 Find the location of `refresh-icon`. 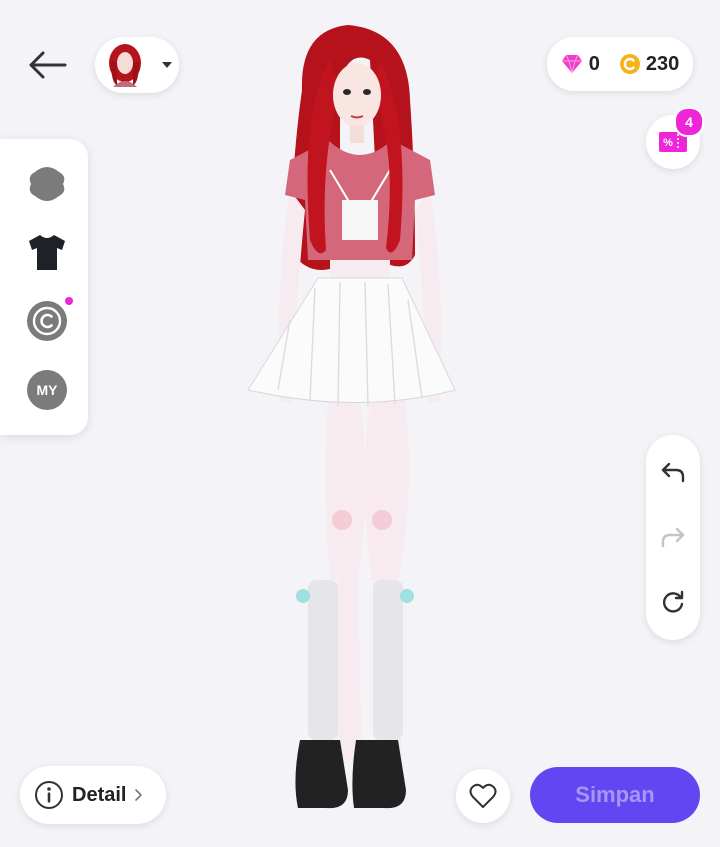

refresh-icon is located at coordinates (673, 601).